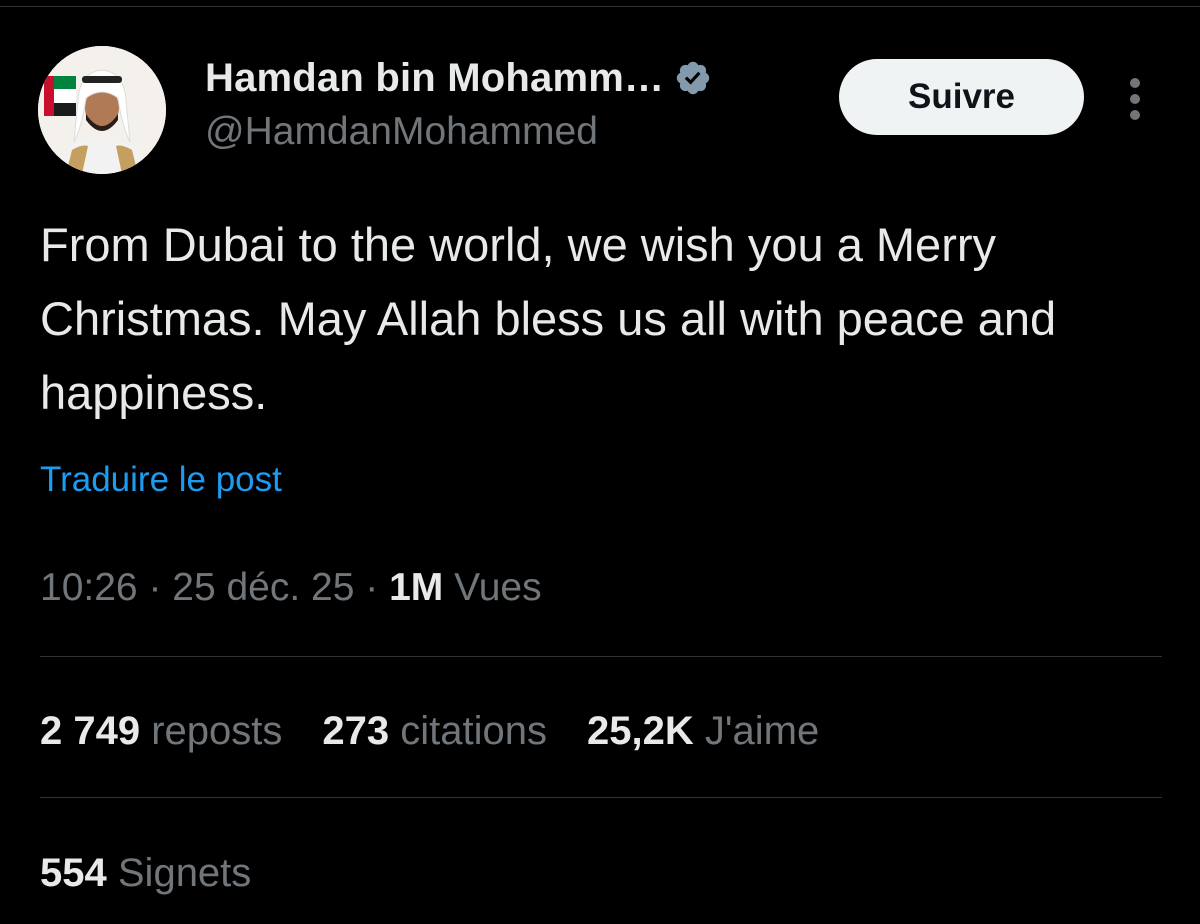 Image resolution: width=1200 pixels, height=924 pixels. What do you see at coordinates (474, 731) in the screenshot?
I see `quotes-label: citations` at bounding box center [474, 731].